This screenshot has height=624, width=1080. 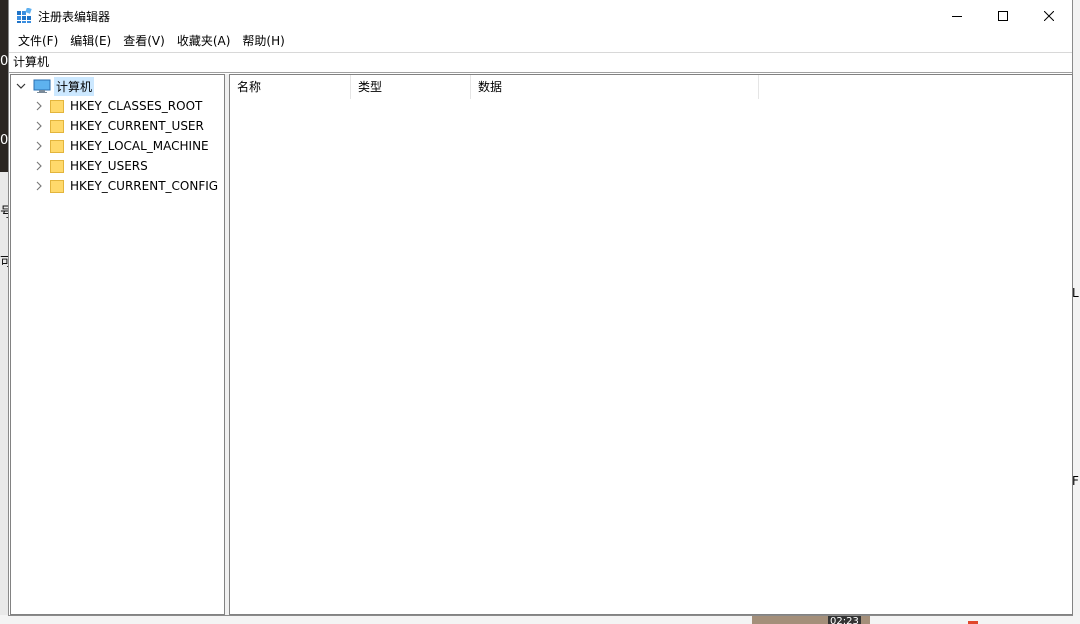 I want to click on menu-help: 帮助(H), so click(x=263, y=41).